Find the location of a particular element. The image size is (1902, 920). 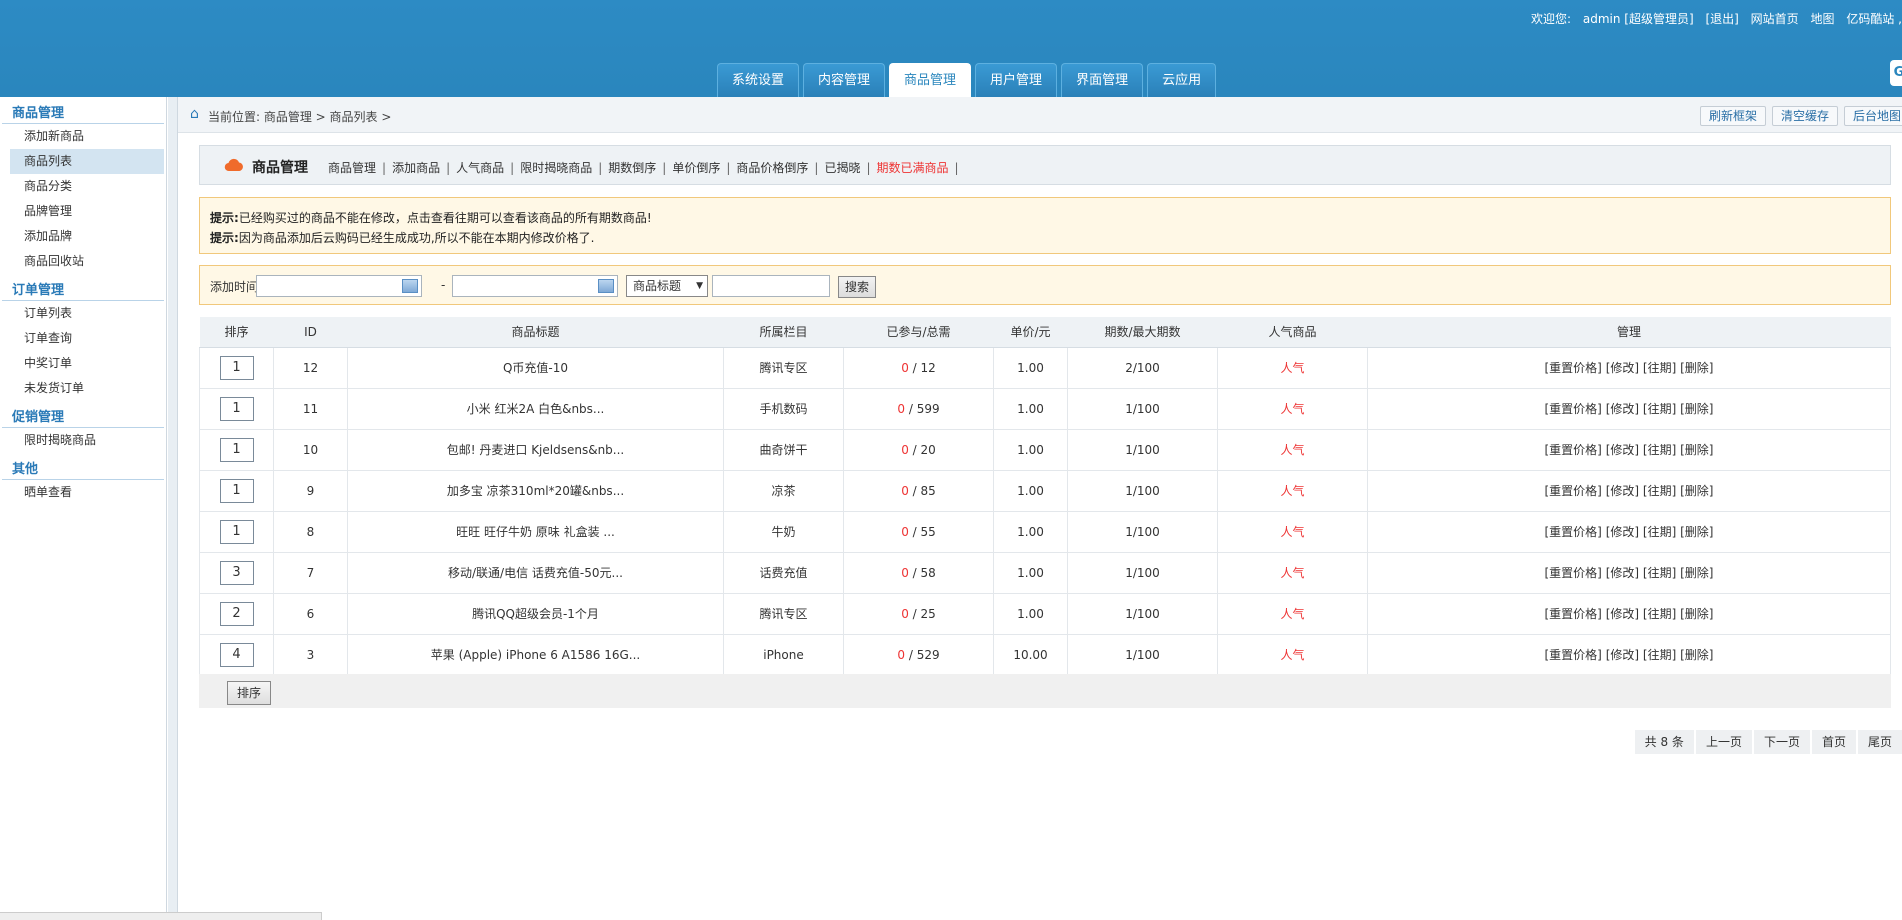

sort-button: 排序 is located at coordinates (249, 693).